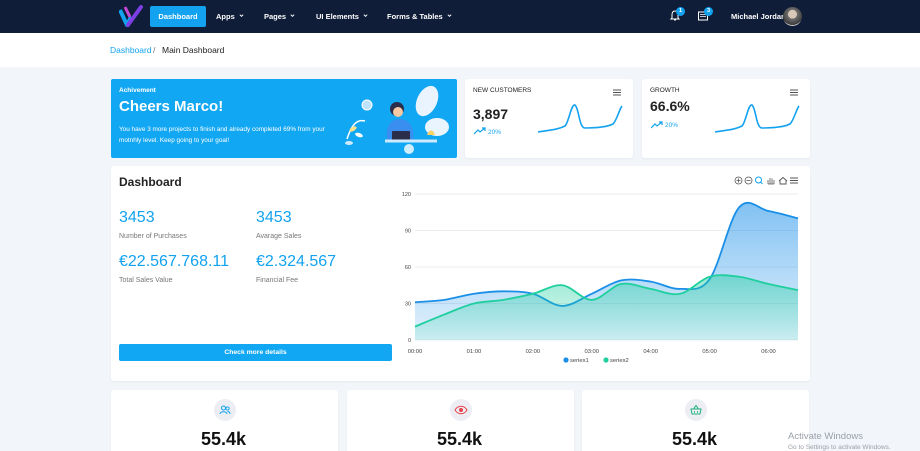  What do you see at coordinates (839, 447) in the screenshot?
I see `activate-windows-subtitle: Go to Settings to activate Windows.` at bounding box center [839, 447].